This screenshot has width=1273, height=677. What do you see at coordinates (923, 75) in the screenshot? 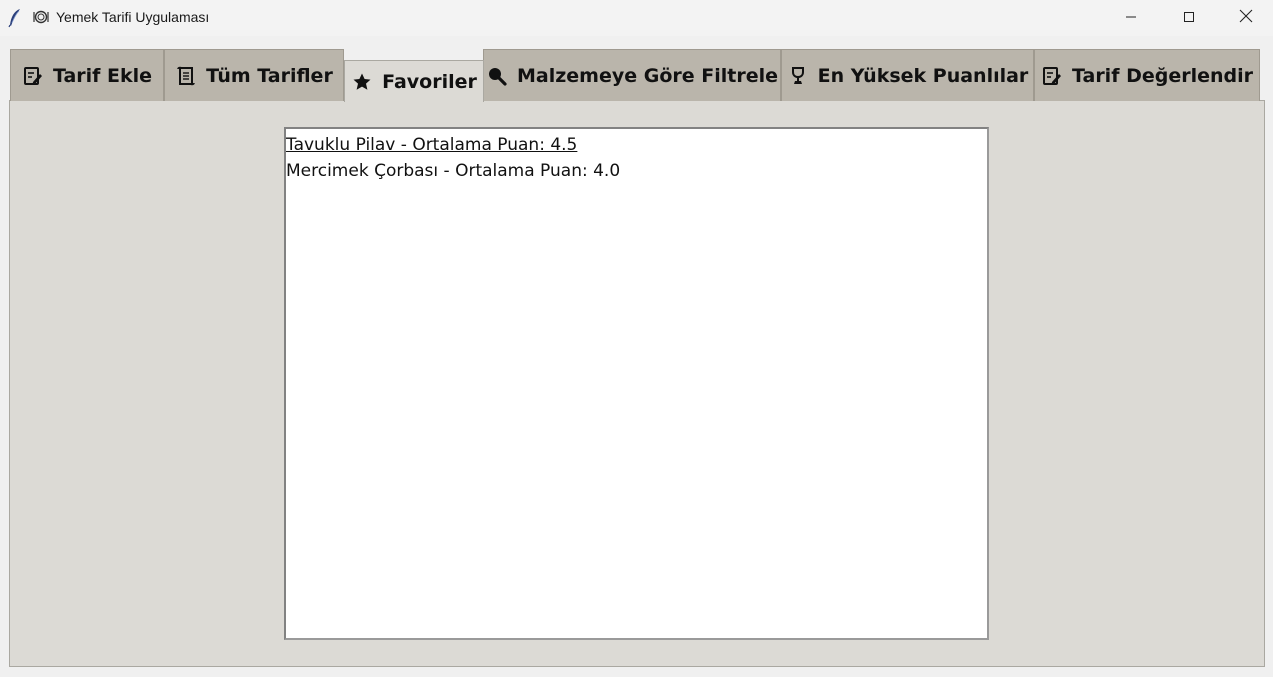
I see `tab-label: En Yüksek Puanlılar` at bounding box center [923, 75].